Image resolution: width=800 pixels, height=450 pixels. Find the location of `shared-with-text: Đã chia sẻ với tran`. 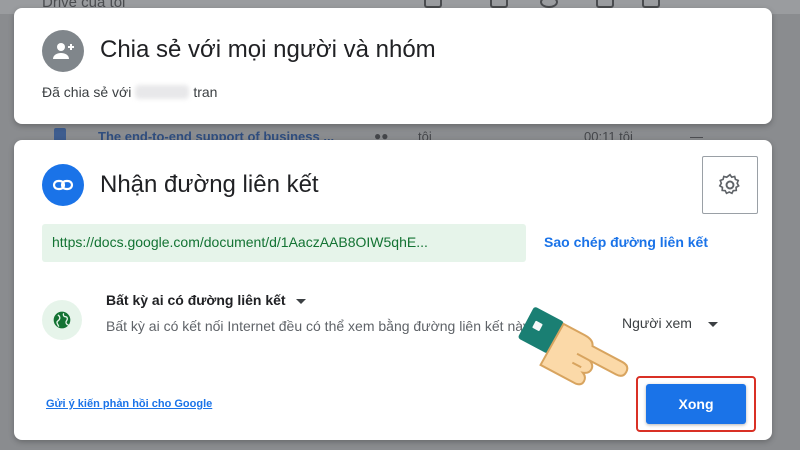

shared-with-text: Đã chia sẻ với tran is located at coordinates (129, 92).